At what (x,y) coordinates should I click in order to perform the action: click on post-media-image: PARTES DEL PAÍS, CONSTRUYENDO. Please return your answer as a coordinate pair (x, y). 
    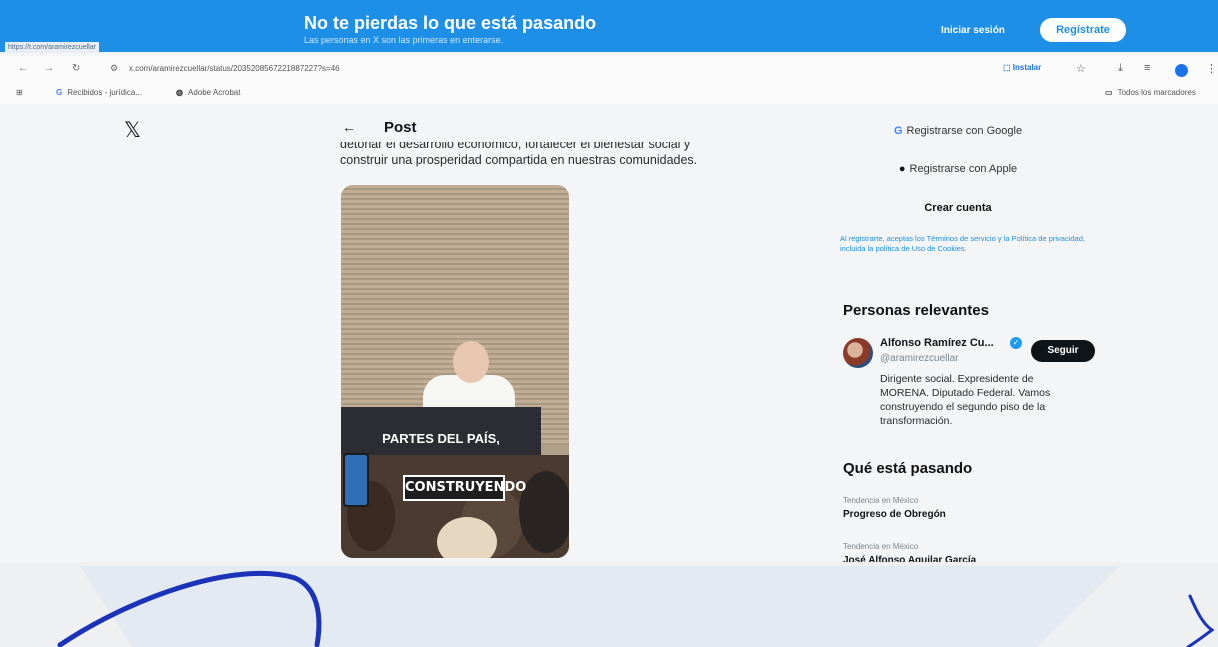
    Looking at the image, I should click on (455, 371).